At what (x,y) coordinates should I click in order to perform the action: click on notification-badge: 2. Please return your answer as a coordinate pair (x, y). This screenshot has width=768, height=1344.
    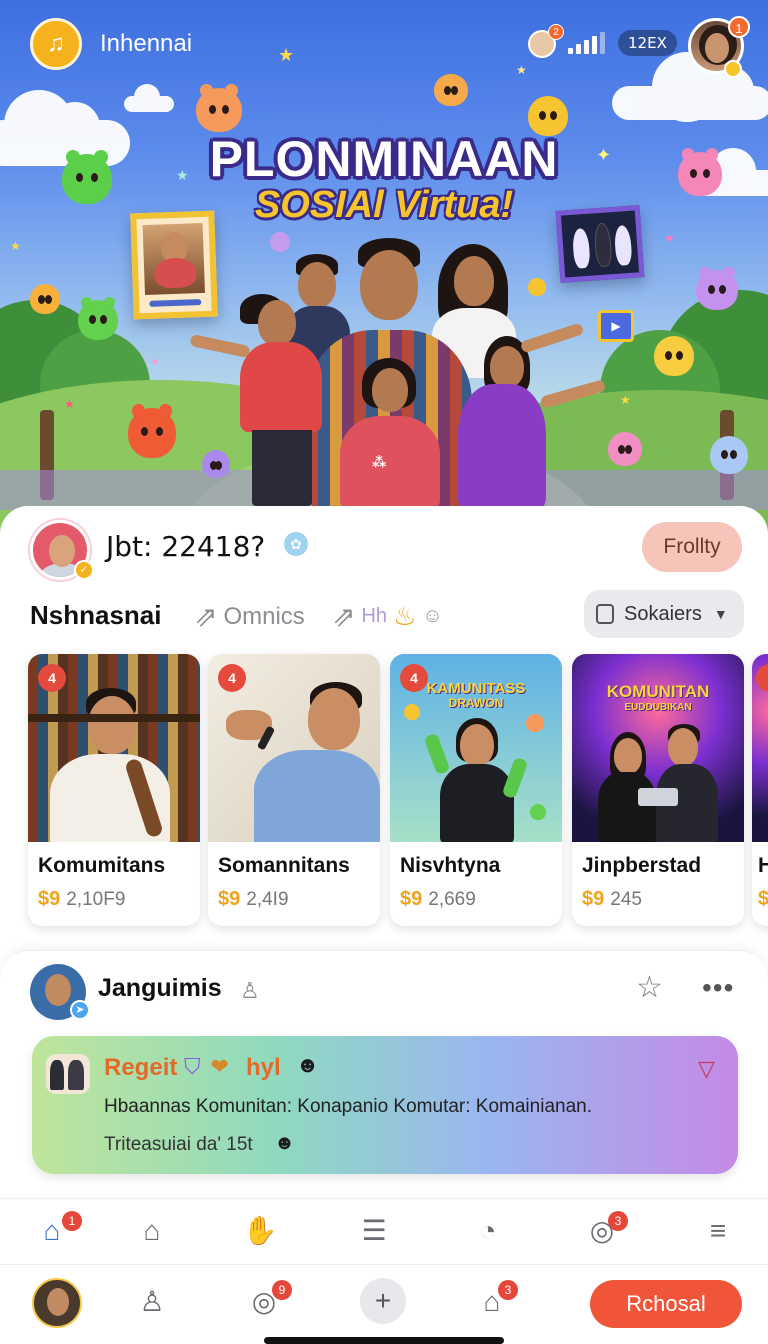
    Looking at the image, I should click on (556, 32).